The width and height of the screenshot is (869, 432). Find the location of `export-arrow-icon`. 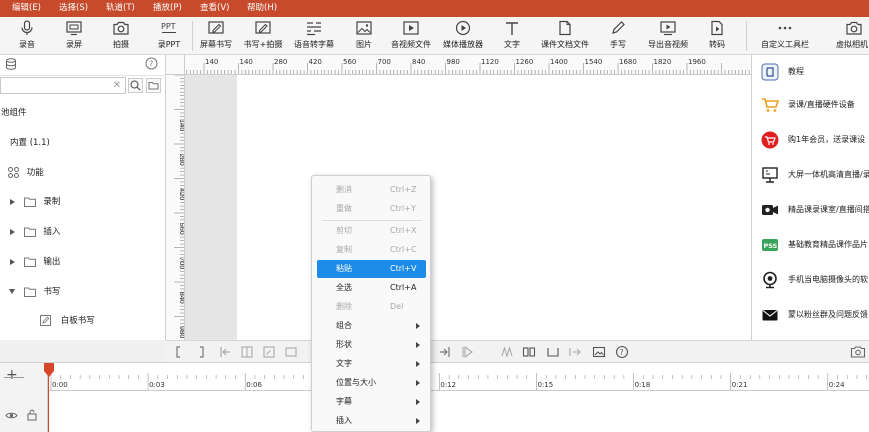

export-arrow-icon is located at coordinates (575, 352).